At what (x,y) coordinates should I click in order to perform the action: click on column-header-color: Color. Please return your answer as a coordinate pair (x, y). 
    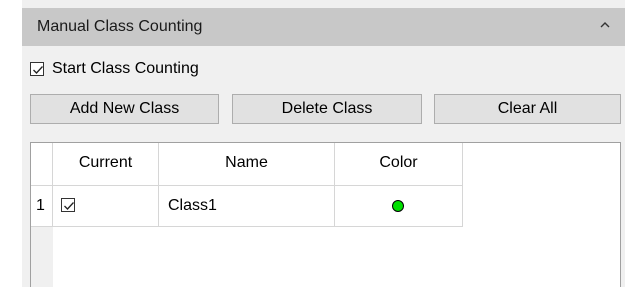
    Looking at the image, I should click on (399, 164).